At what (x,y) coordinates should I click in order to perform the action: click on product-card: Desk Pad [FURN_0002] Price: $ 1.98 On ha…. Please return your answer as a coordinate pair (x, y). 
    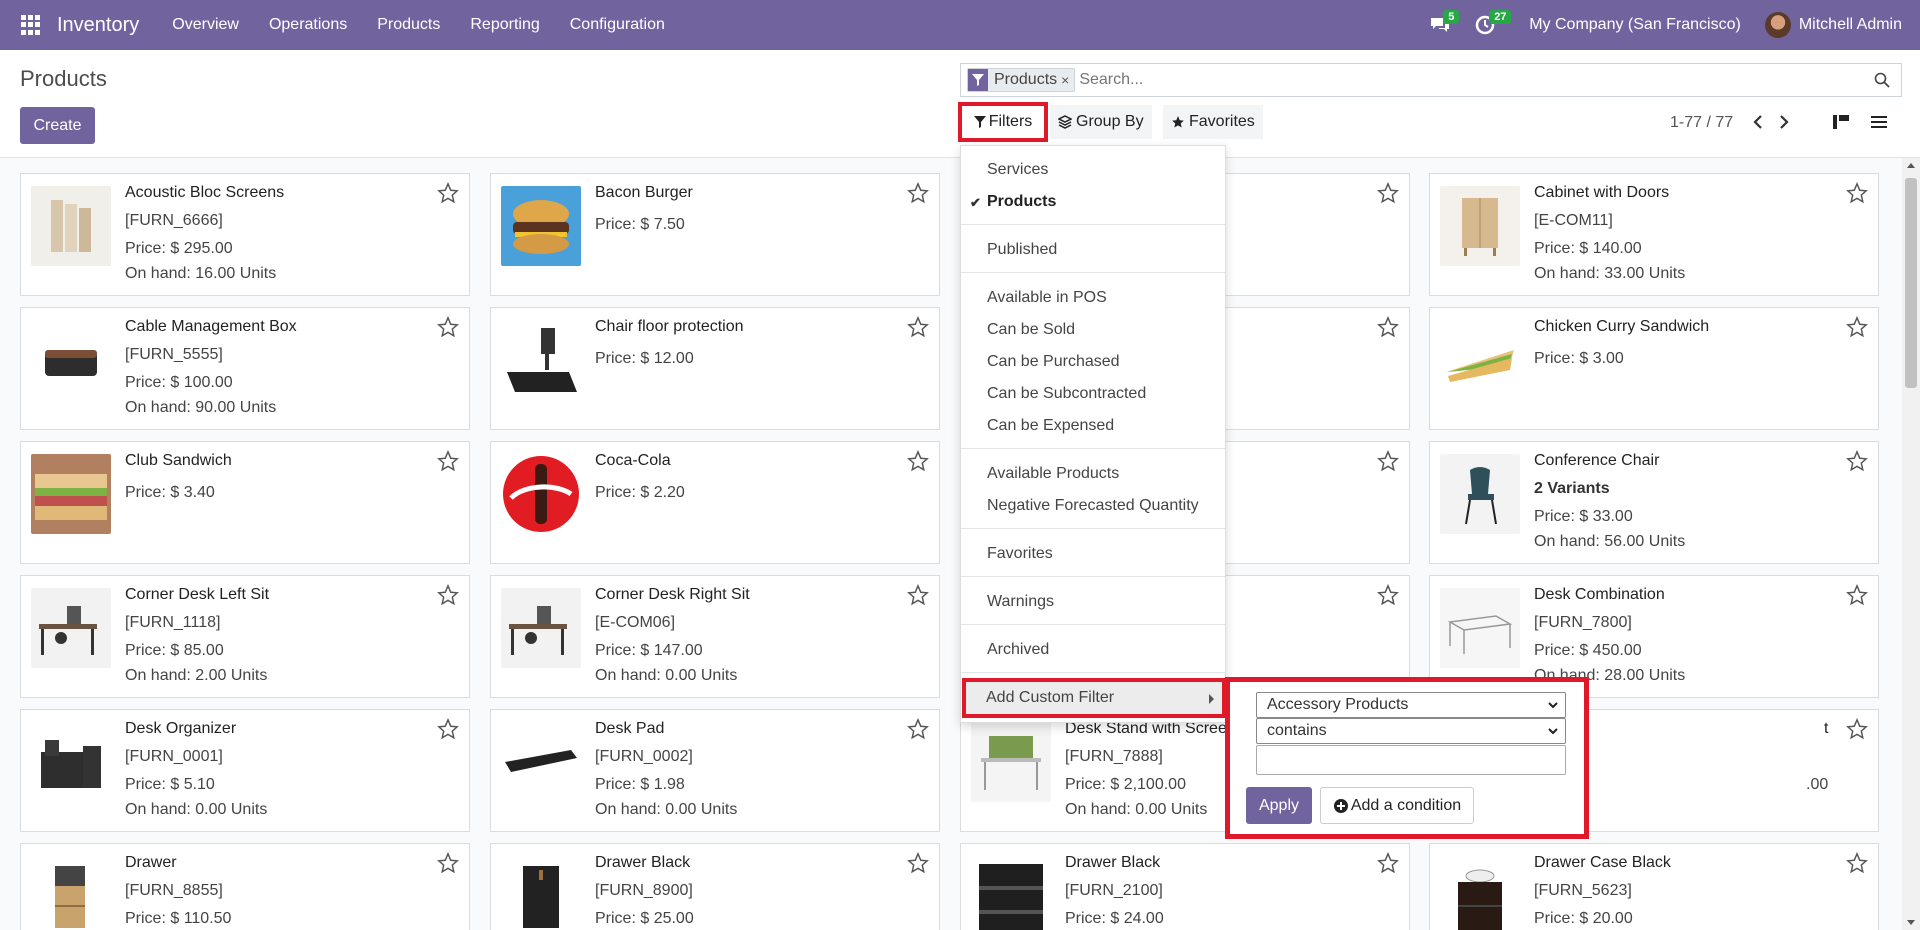
    Looking at the image, I should click on (715, 770).